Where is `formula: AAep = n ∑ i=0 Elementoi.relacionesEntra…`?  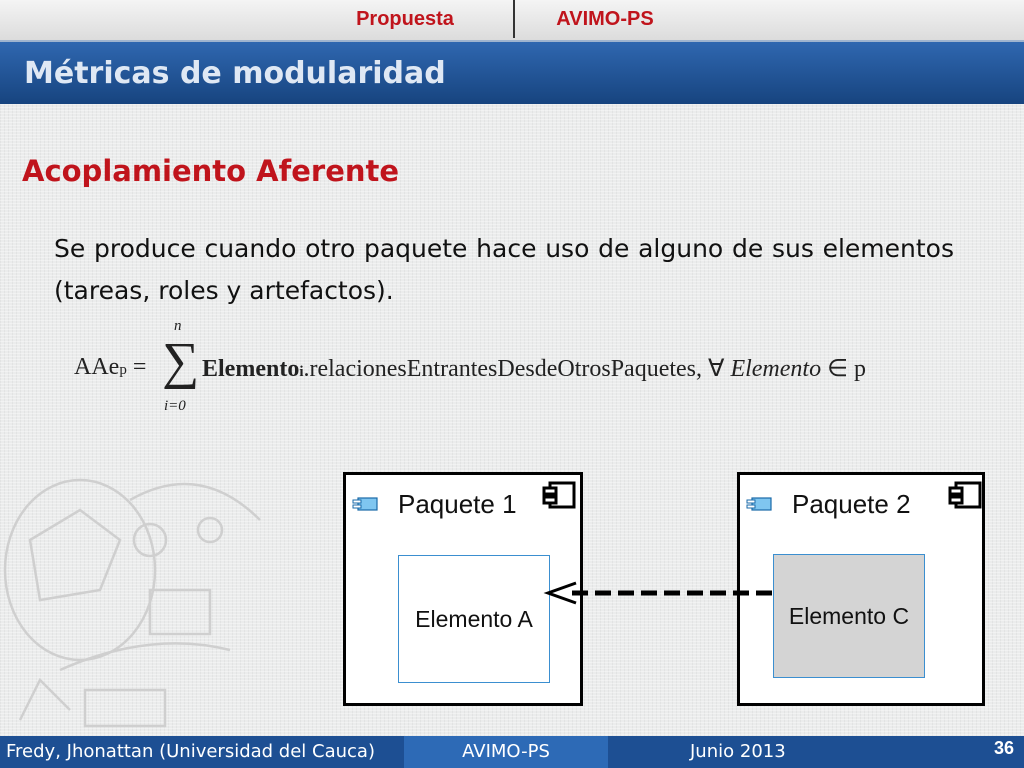
formula: AAep = n ∑ i=0 Elementoi.relacionesEntra… is located at coordinates (514, 368).